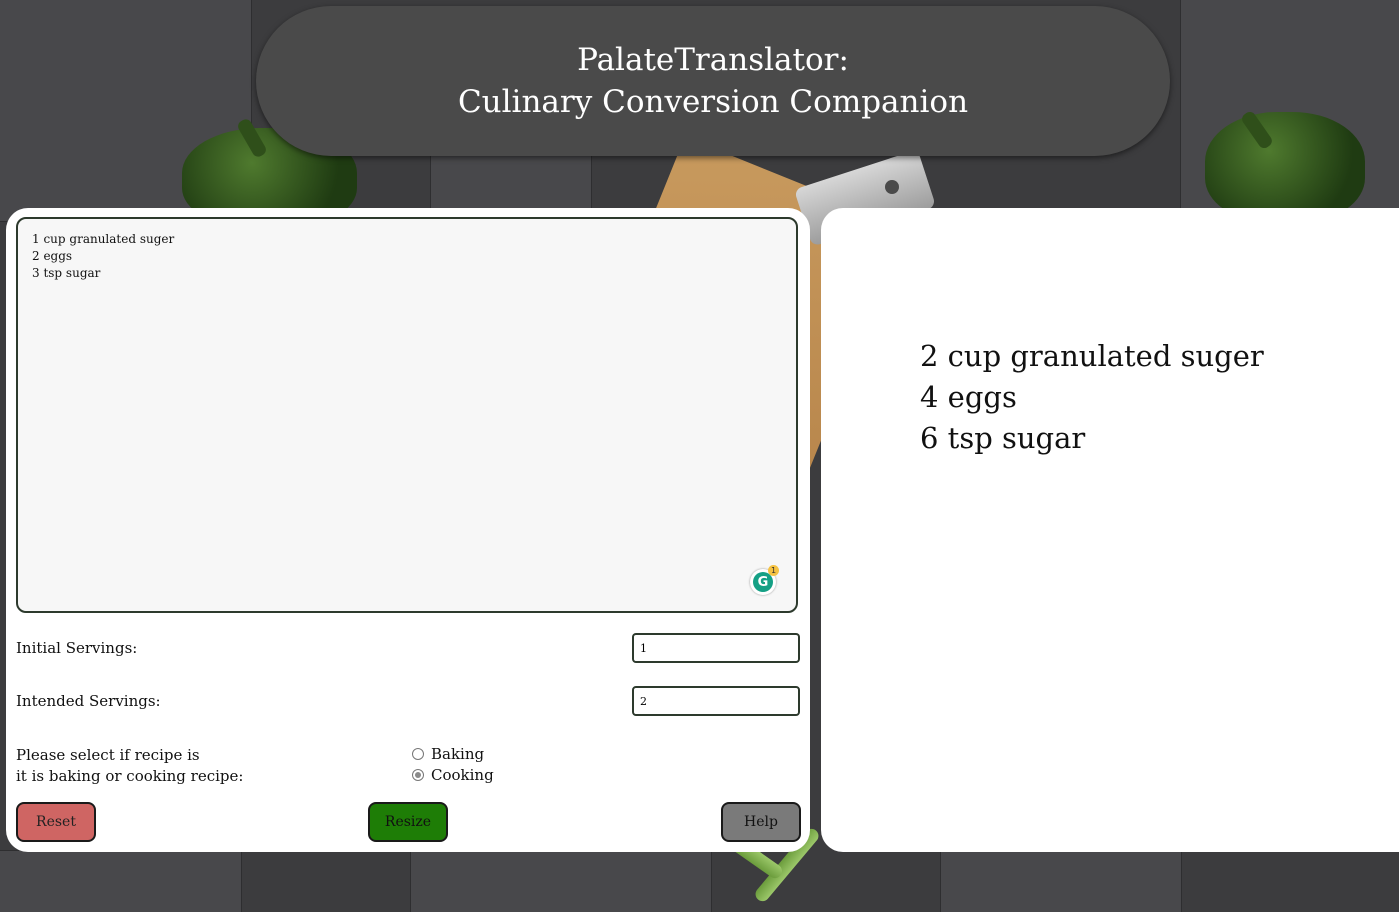 The image size is (1399, 912). Describe the element at coordinates (713, 102) in the screenshot. I see `app-title-line2: Culinary Conversion Companion` at that location.